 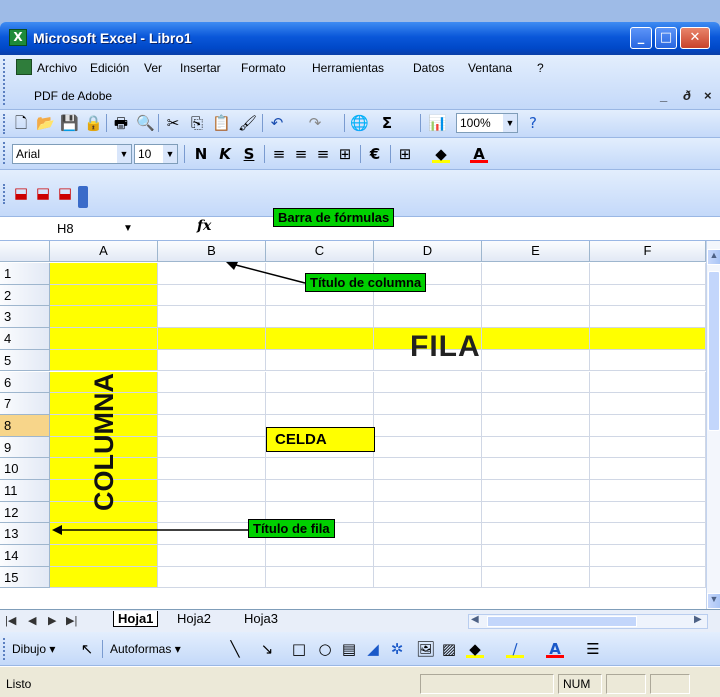 I want to click on row-header-6: 6, so click(x=25, y=382).